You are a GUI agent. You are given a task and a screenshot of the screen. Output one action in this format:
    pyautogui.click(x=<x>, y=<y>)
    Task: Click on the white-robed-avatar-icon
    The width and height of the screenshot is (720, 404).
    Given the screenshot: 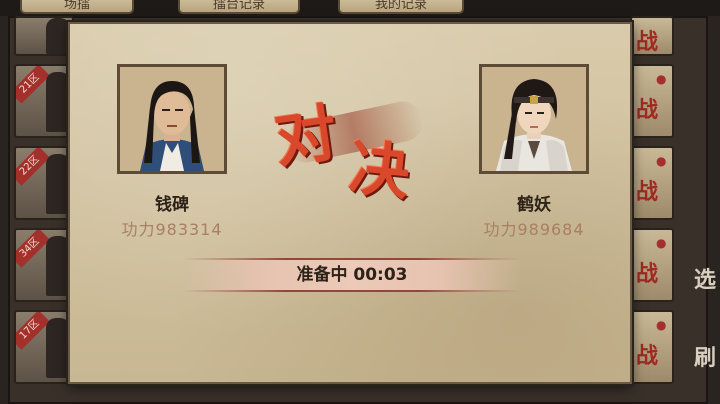 What is the action you would take?
    pyautogui.click(x=534, y=119)
    